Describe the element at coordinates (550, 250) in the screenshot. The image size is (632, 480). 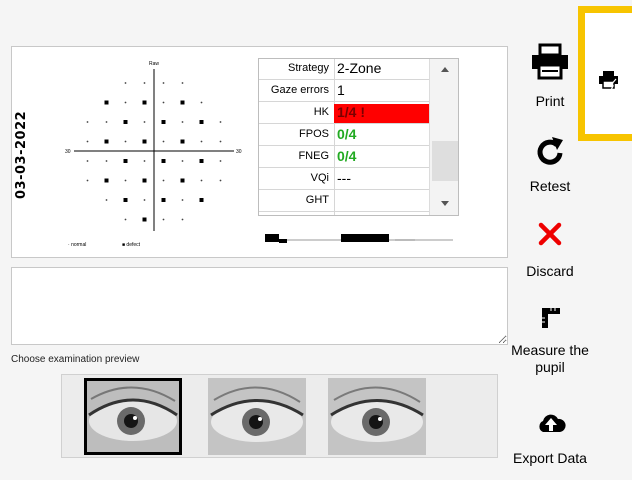
I see `discard-button: Discard` at that location.